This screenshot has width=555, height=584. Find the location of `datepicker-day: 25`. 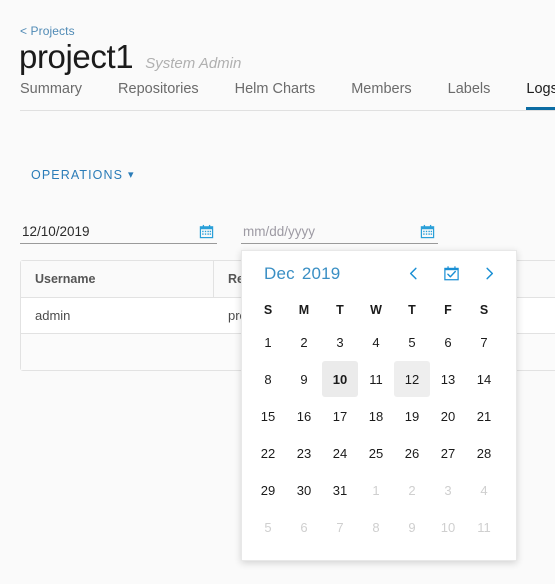

datepicker-day: 25 is located at coordinates (376, 453).